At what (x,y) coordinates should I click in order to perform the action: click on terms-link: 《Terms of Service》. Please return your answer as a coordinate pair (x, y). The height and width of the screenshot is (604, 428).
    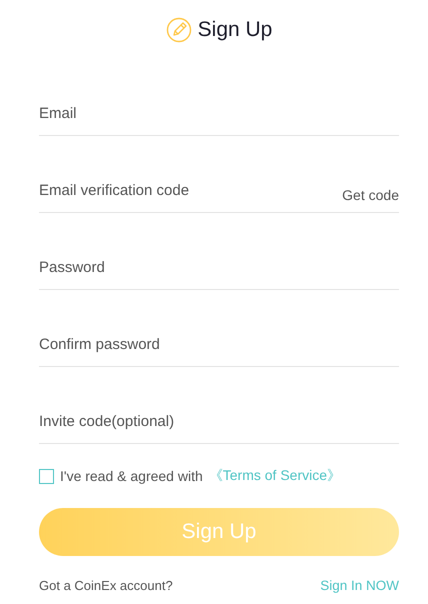
    Looking at the image, I should click on (275, 476).